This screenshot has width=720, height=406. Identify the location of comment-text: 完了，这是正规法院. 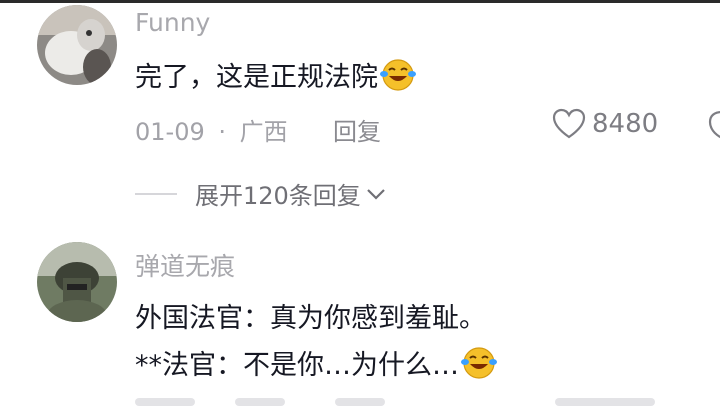
(275, 77).